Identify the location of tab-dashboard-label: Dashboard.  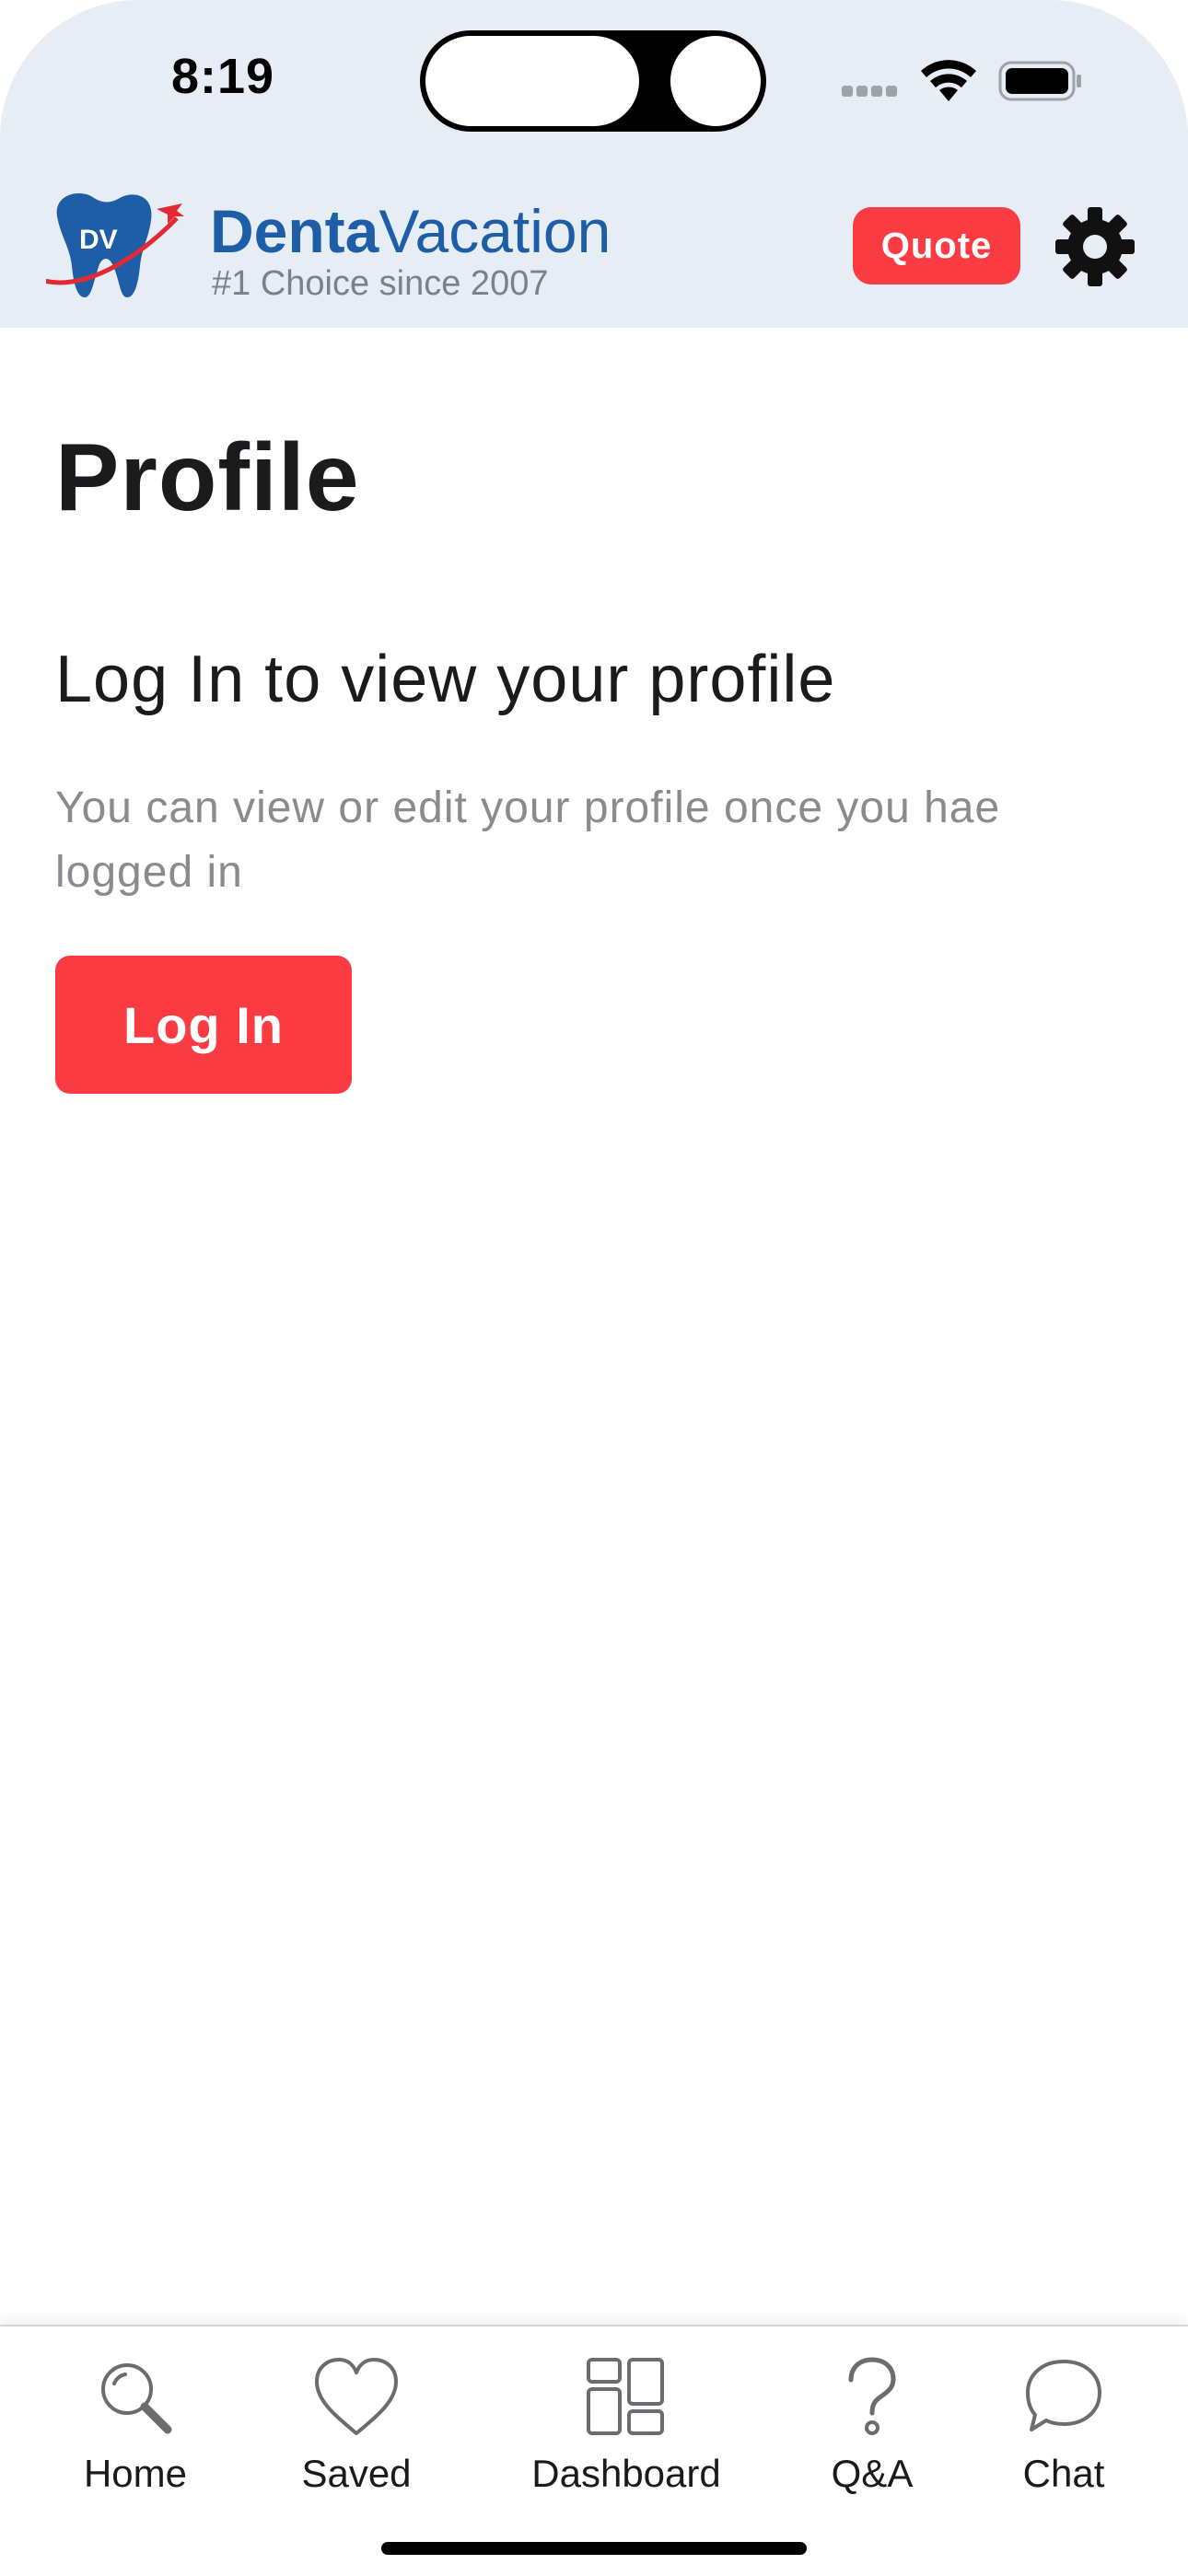
(626, 2473).